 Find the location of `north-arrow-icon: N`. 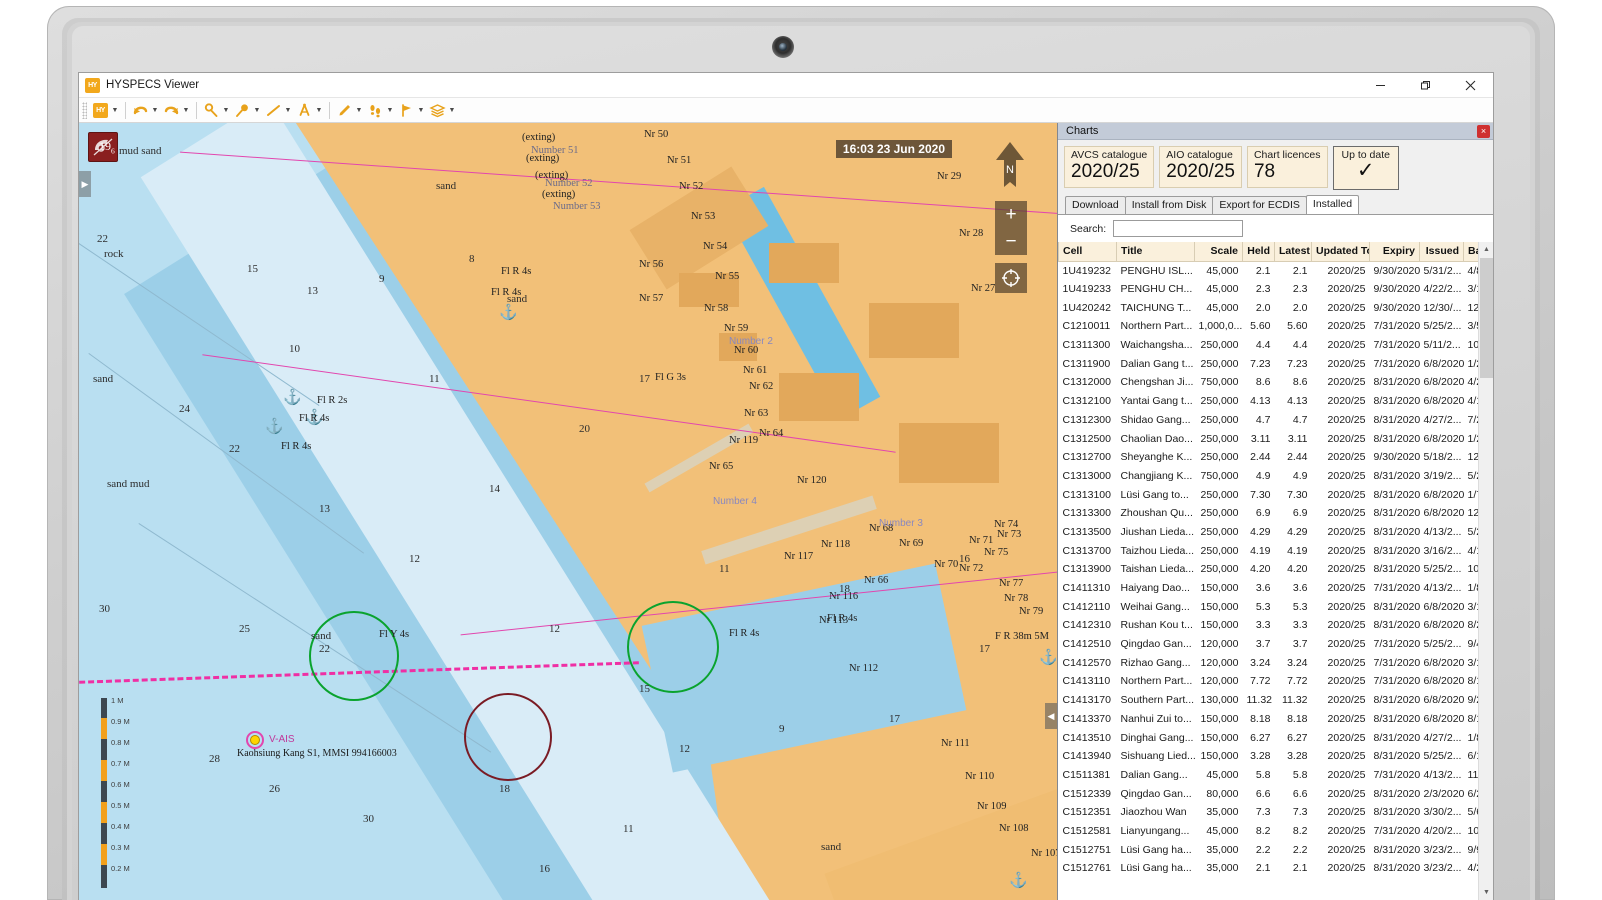

north-arrow-icon: N is located at coordinates (1010, 167).